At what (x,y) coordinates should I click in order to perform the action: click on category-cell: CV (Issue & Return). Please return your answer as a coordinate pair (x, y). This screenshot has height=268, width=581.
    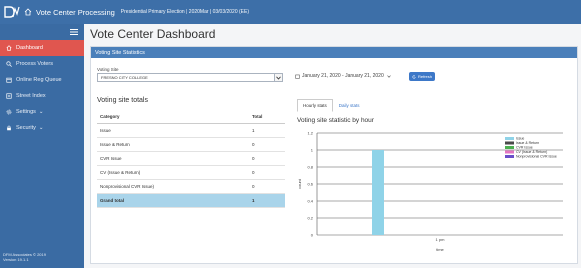
    Looking at the image, I should click on (173, 172).